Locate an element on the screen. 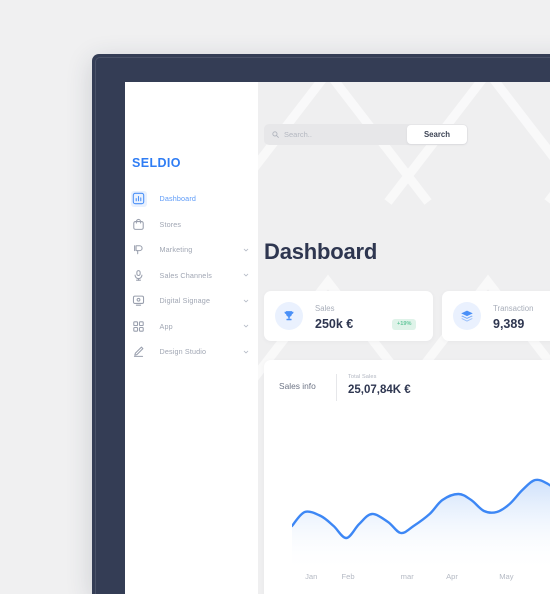 The height and width of the screenshot is (594, 550). stat-label: Sales is located at coordinates (325, 308).